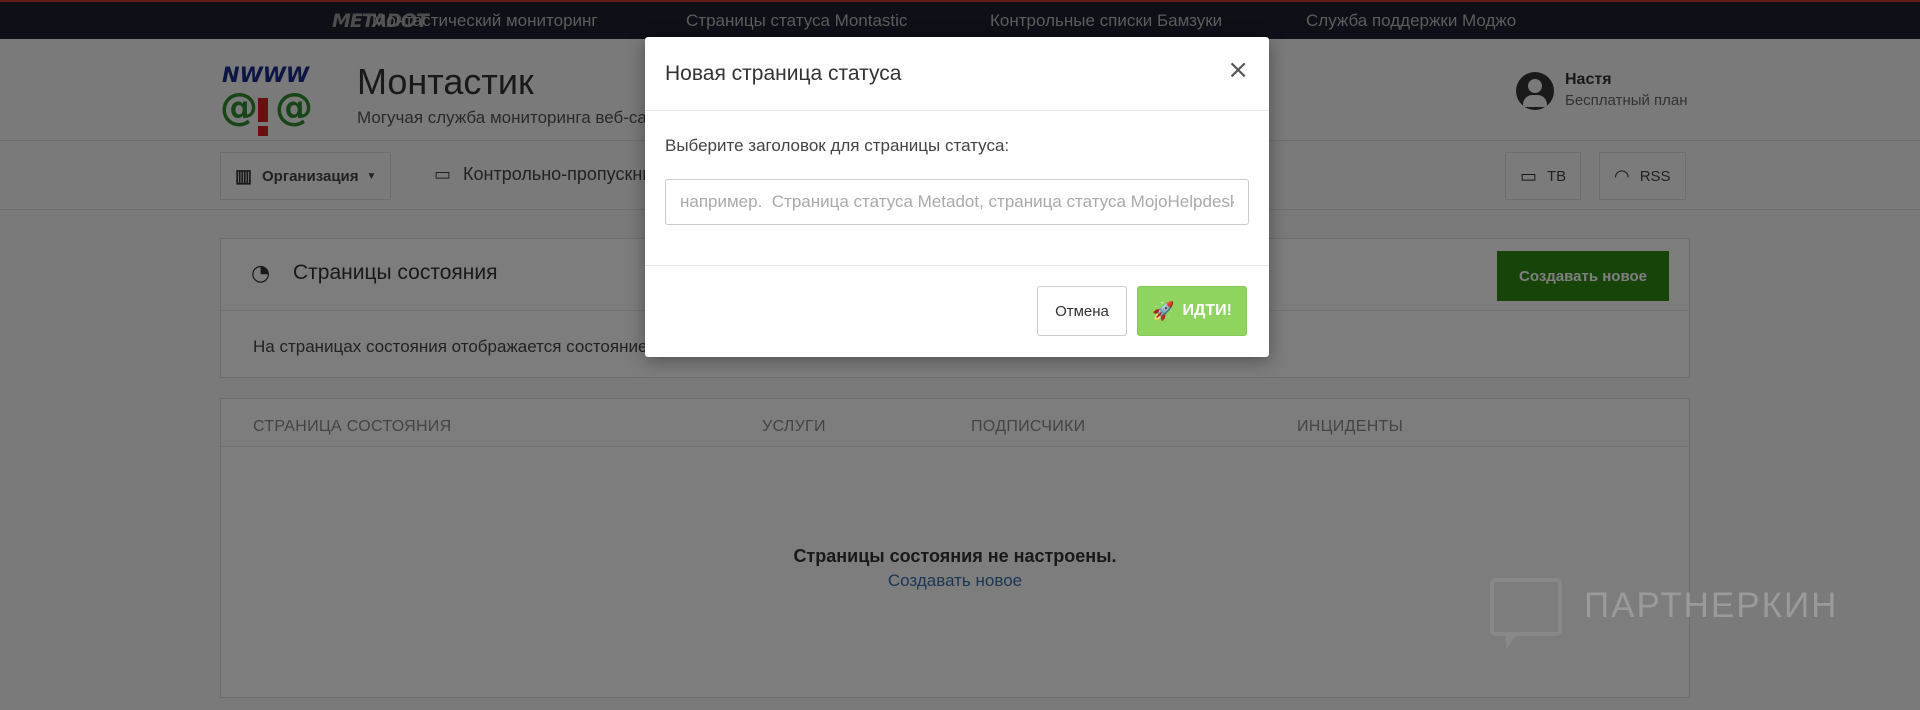  Describe the element at coordinates (957, 74) in the screenshot. I see `modal-header: Новая страница статуса ×` at that location.